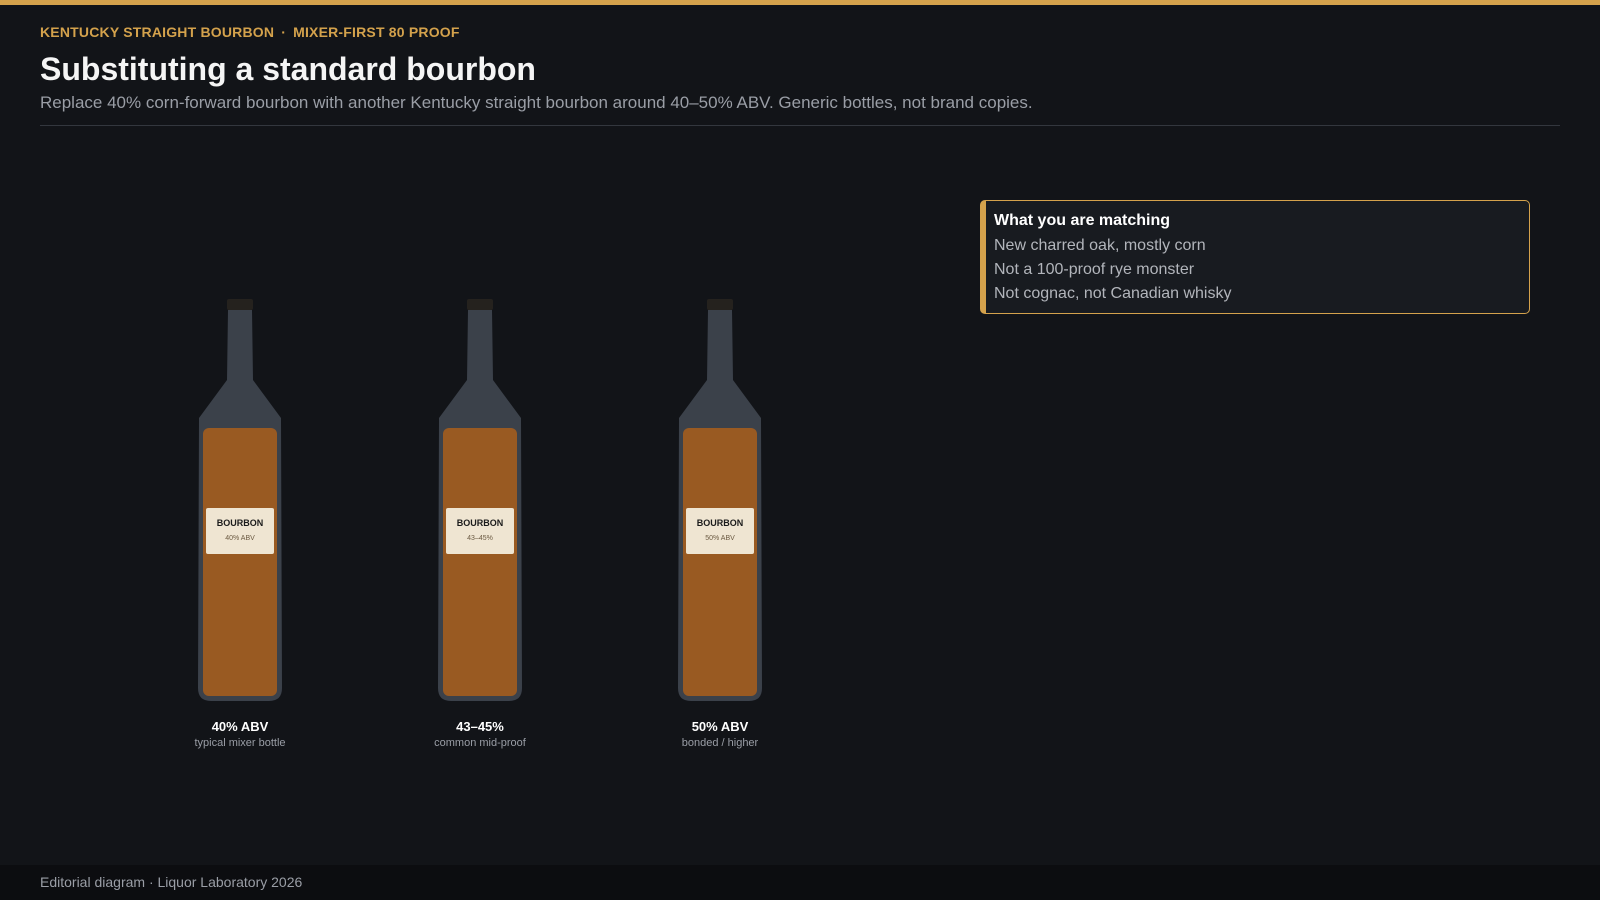 The image size is (1600, 900). What do you see at coordinates (1082, 220) in the screenshot?
I see `matching-title: What you are matching` at bounding box center [1082, 220].